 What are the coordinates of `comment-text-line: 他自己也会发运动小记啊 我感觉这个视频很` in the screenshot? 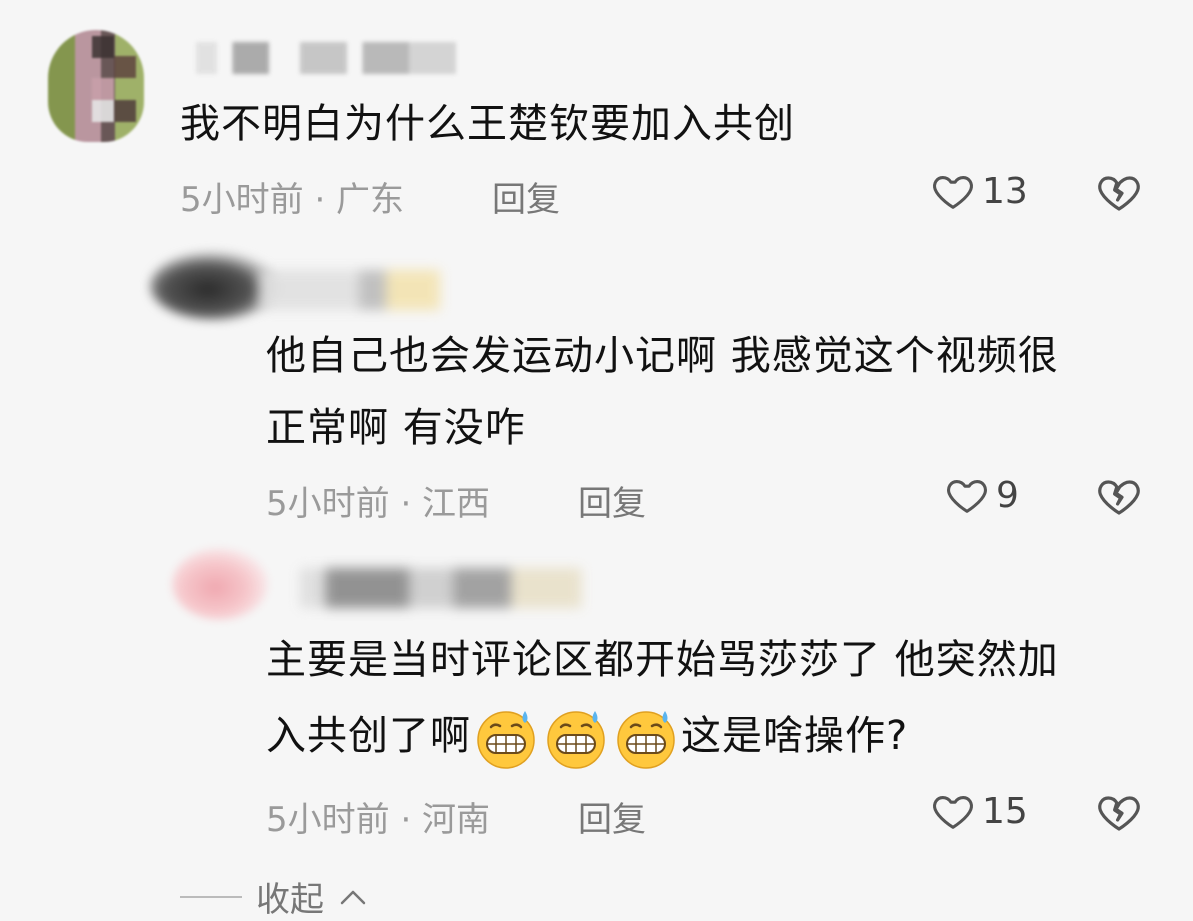 It's located at (662, 356).